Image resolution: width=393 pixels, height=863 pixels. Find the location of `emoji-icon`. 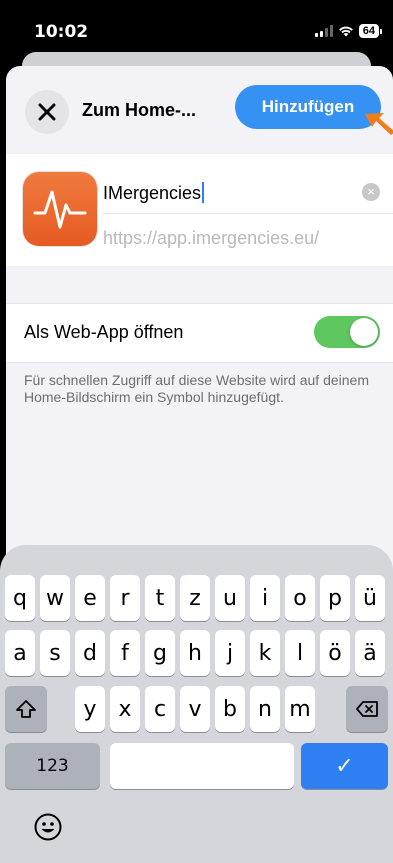

emoji-icon is located at coordinates (48, 827).